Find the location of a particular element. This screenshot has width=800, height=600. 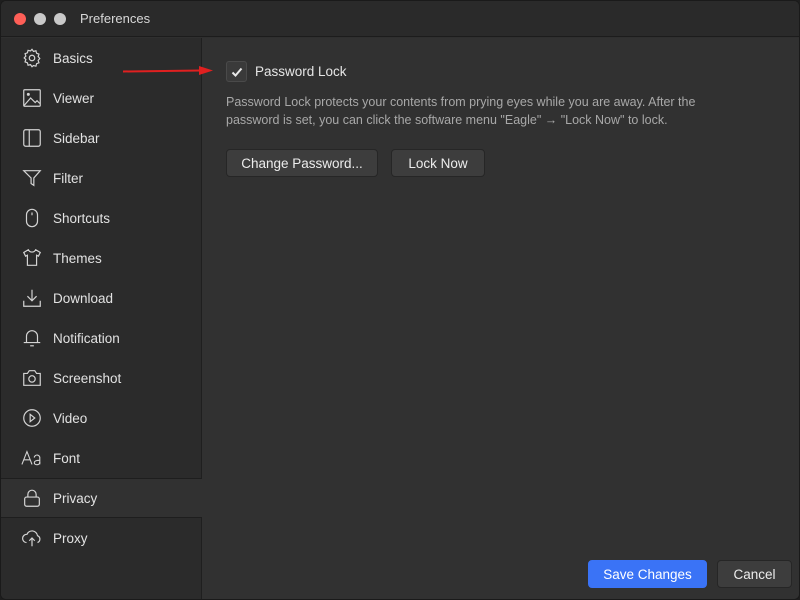

sidebar-item-label: Download is located at coordinates (83, 298).